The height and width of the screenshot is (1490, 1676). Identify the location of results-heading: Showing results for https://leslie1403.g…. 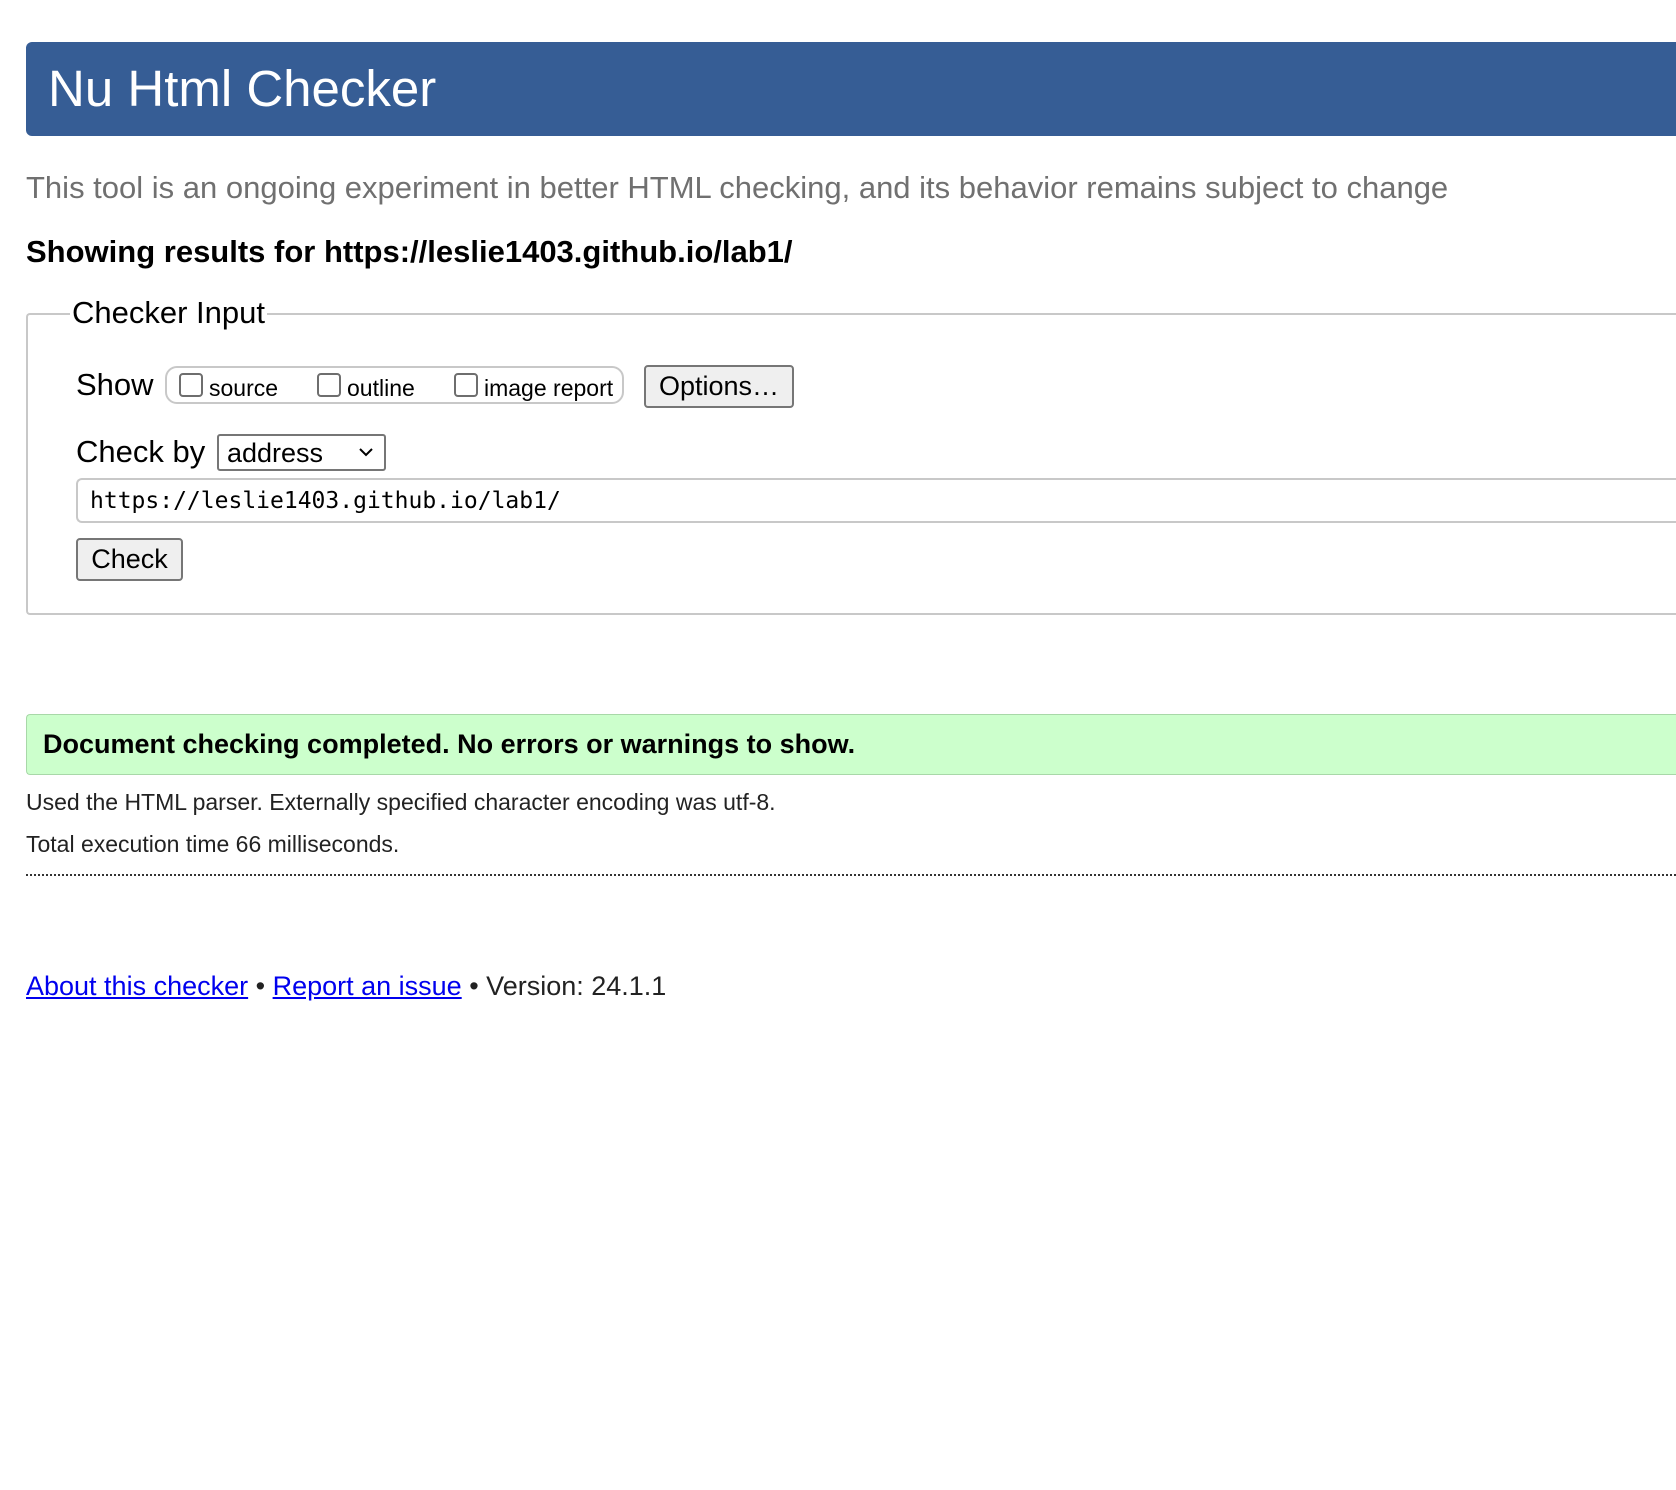
(409, 251).